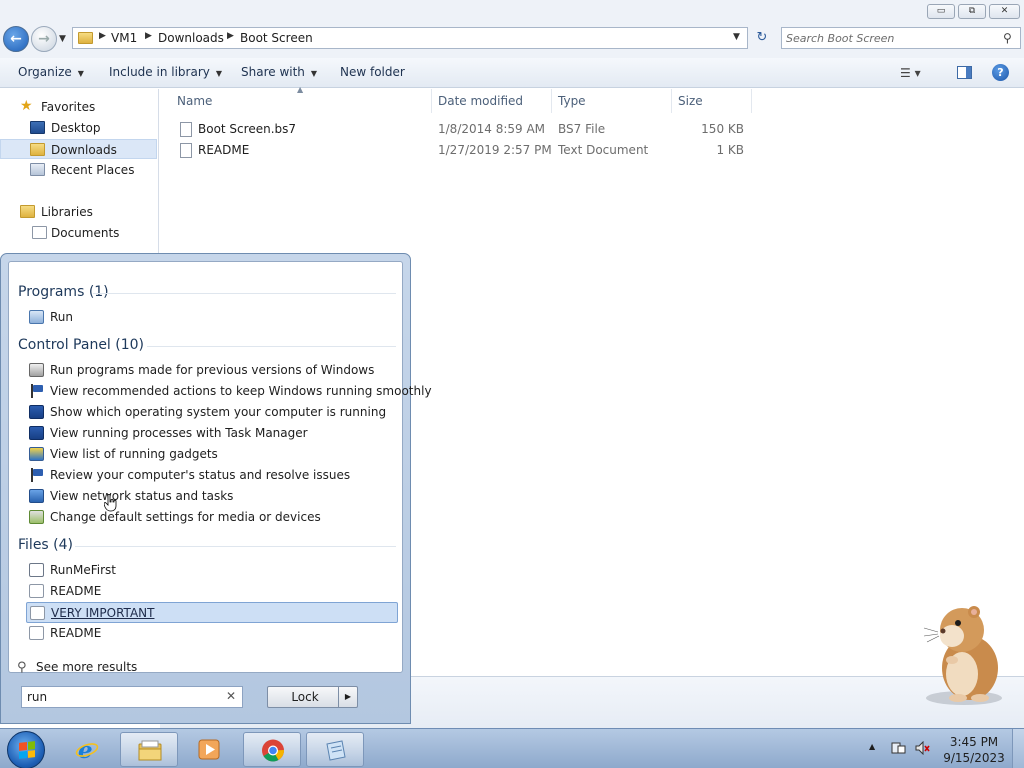 This screenshot has height=768, width=1024. I want to click on libraries-icon, so click(27, 211).